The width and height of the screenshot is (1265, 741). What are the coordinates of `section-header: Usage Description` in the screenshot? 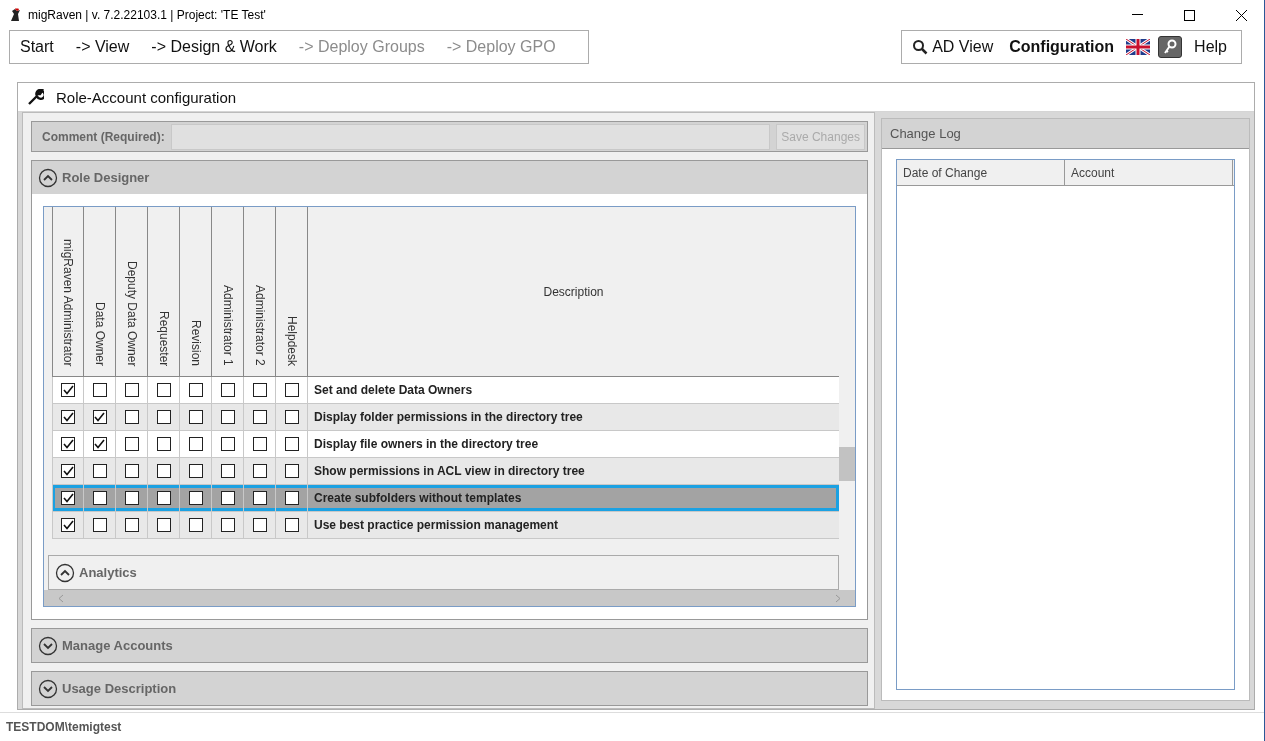 It's located at (449, 688).